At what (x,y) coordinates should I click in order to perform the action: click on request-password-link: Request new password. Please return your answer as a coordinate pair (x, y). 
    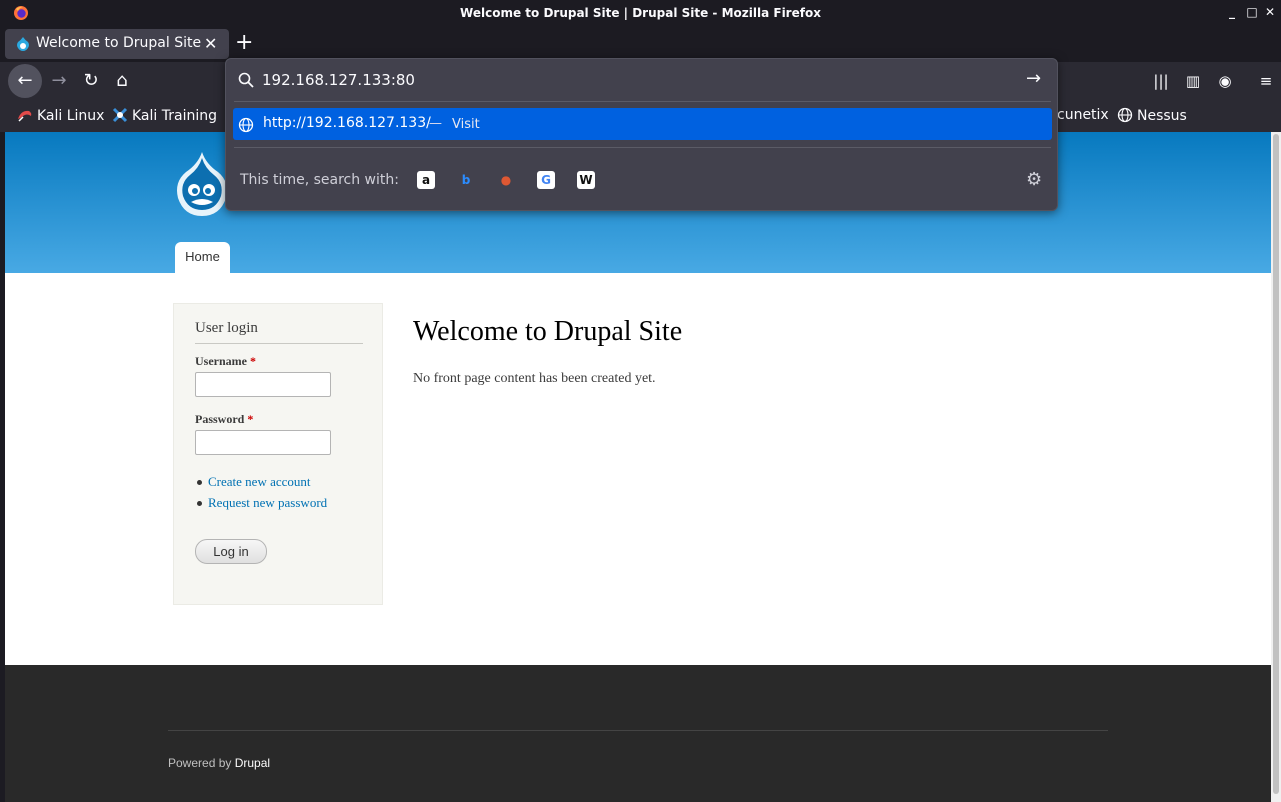
    Looking at the image, I should click on (261, 505).